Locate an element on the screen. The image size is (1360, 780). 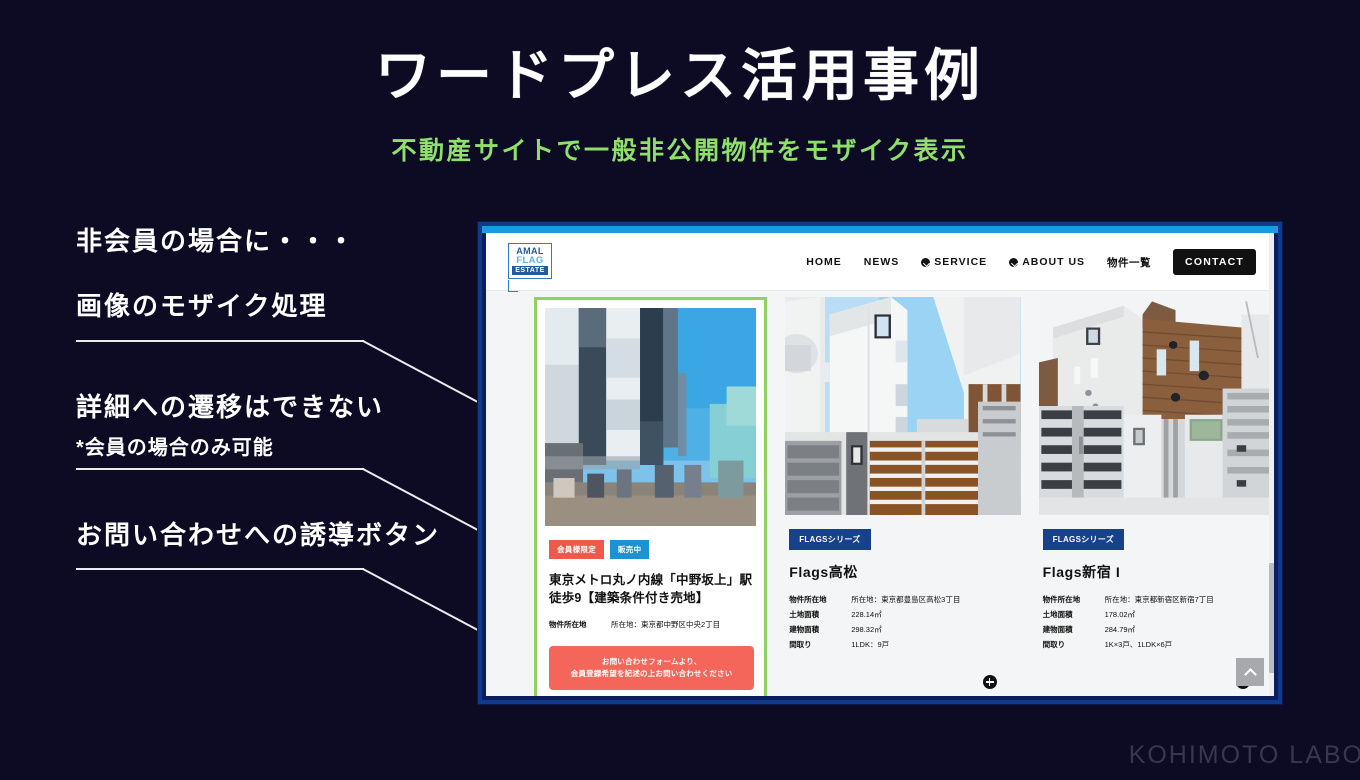
annotation-heading: 画像のモザイク処理 is located at coordinates (202, 306).